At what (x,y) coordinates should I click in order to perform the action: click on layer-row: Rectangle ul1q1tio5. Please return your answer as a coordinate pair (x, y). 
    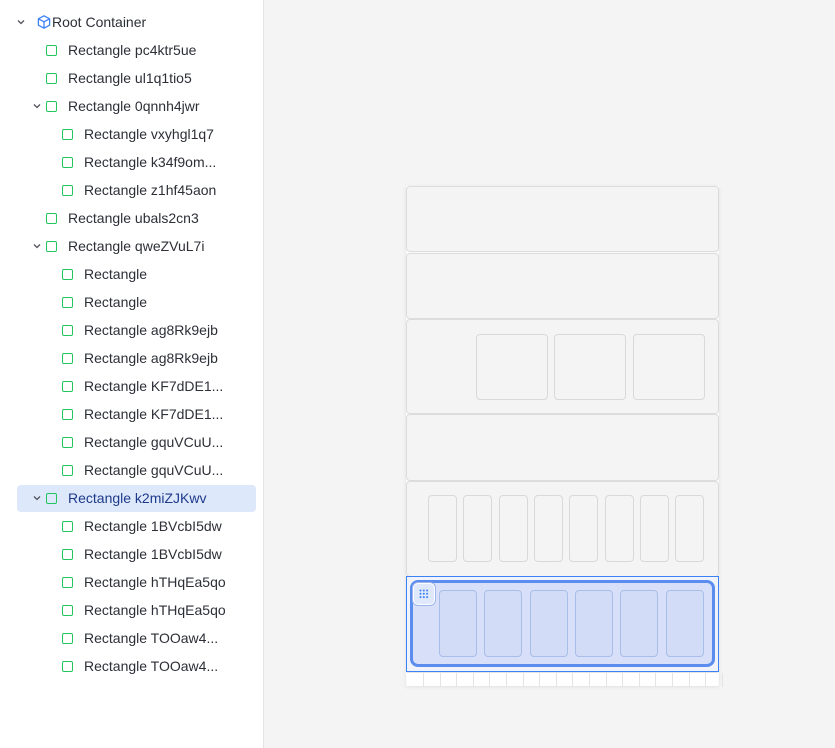
    Looking at the image, I should click on (136, 78).